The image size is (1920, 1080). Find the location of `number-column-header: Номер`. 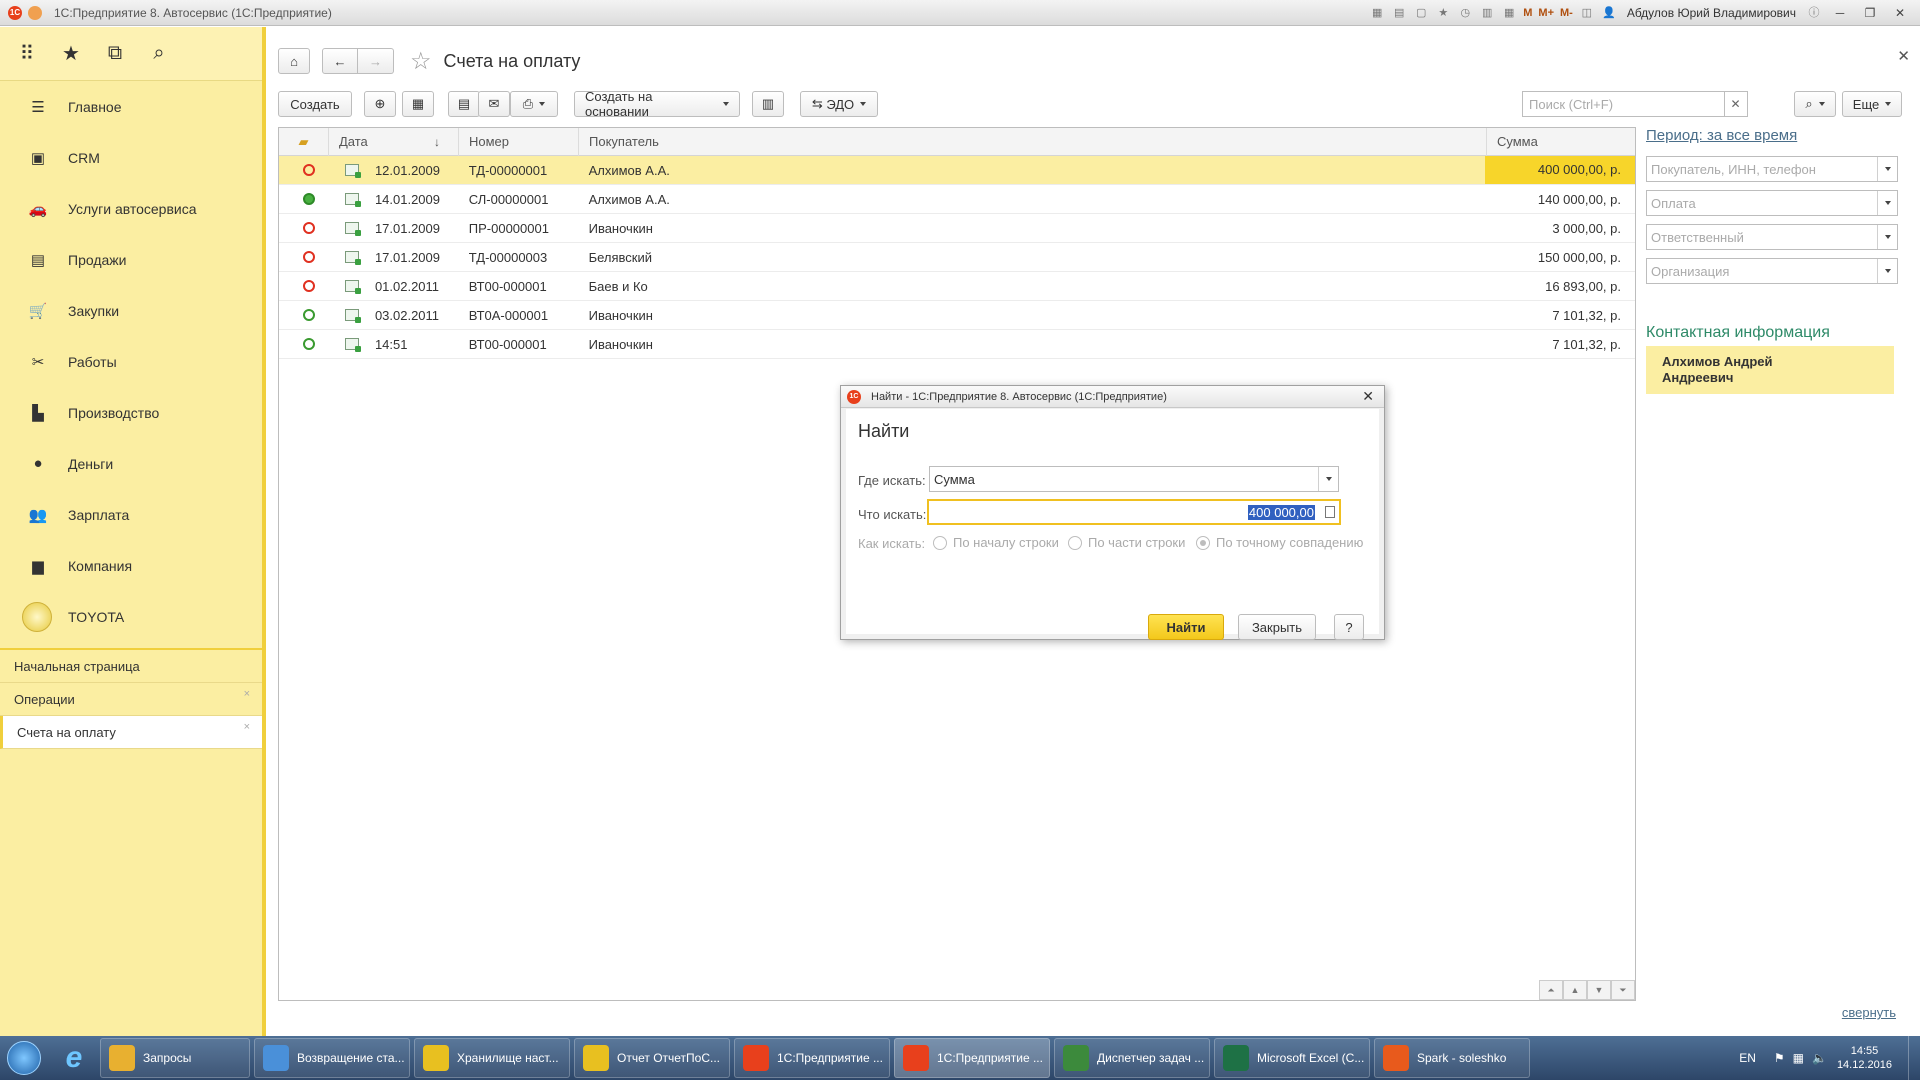

number-column-header: Номер is located at coordinates (519, 142).